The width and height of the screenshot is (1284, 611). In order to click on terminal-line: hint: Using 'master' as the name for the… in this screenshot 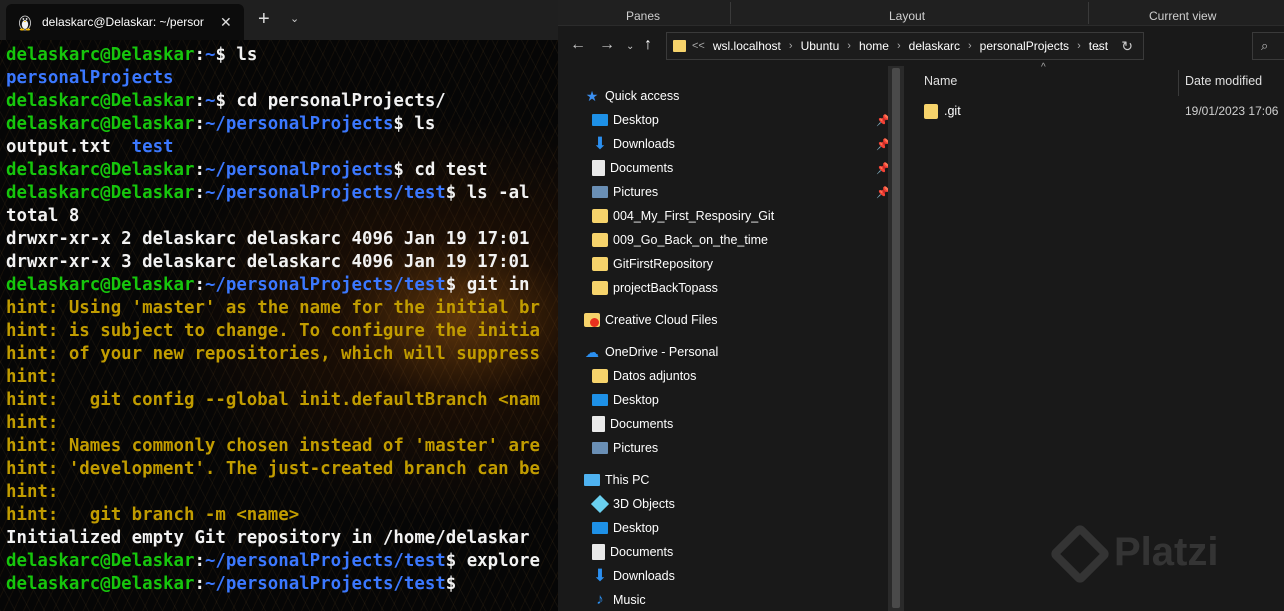, I will do `click(282, 308)`.